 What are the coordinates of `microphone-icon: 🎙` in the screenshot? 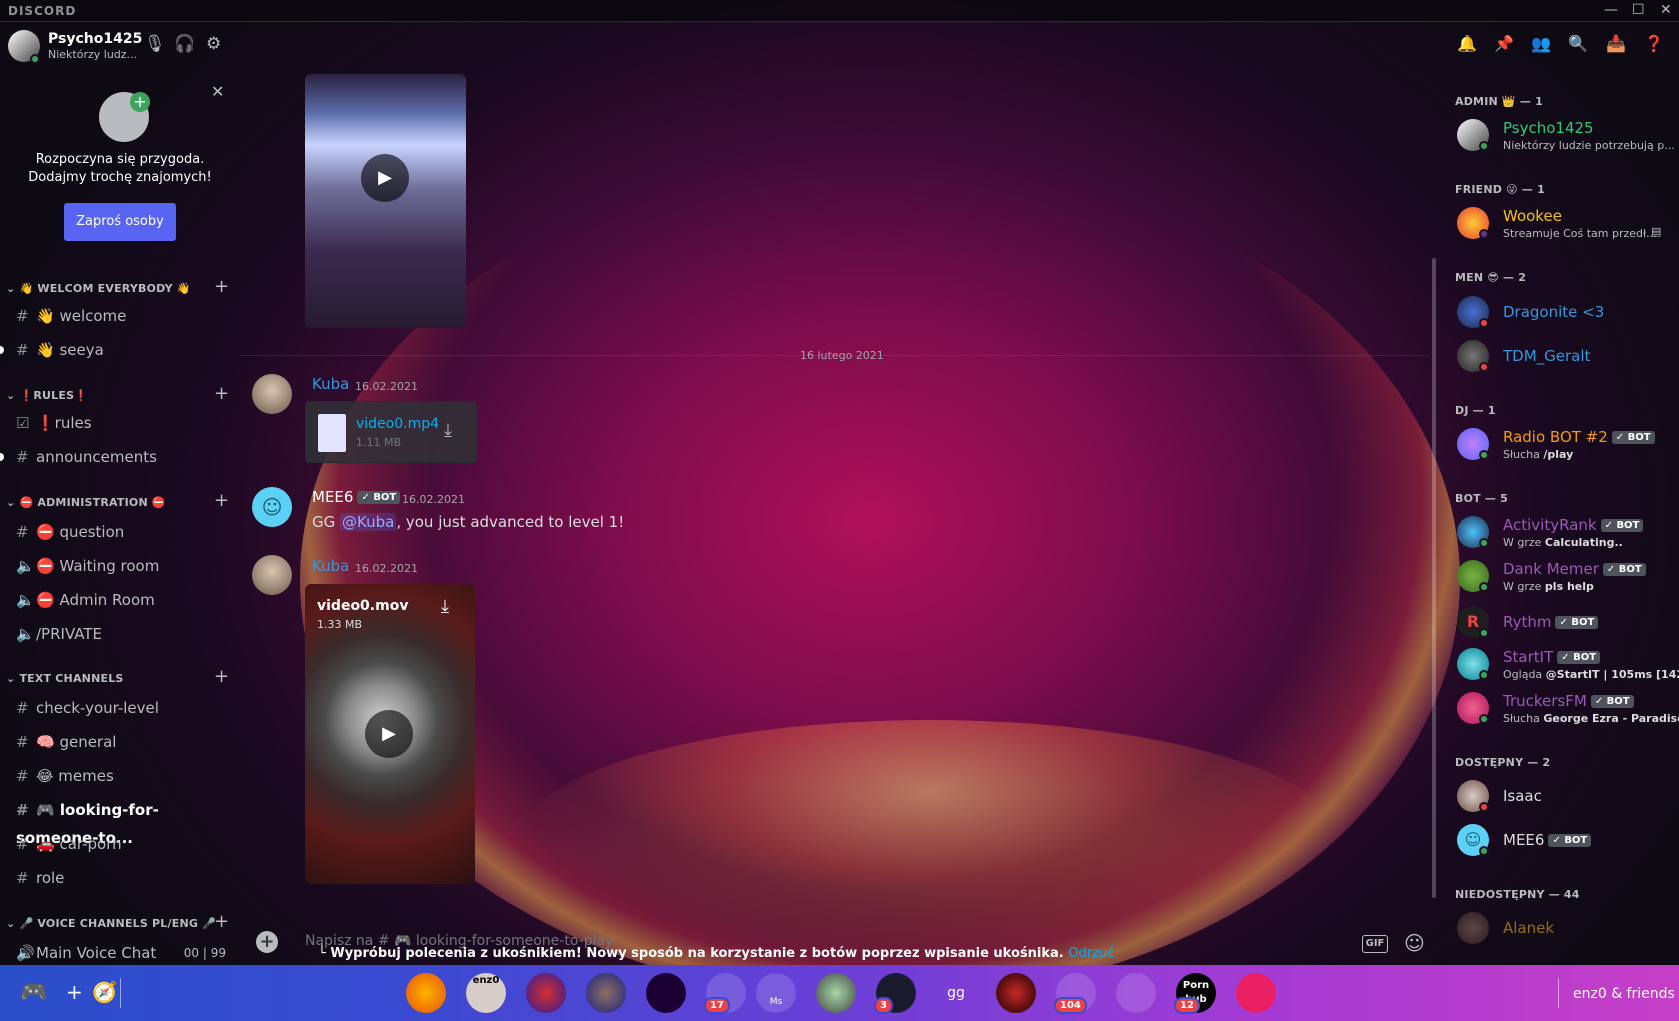 It's located at (155, 44).